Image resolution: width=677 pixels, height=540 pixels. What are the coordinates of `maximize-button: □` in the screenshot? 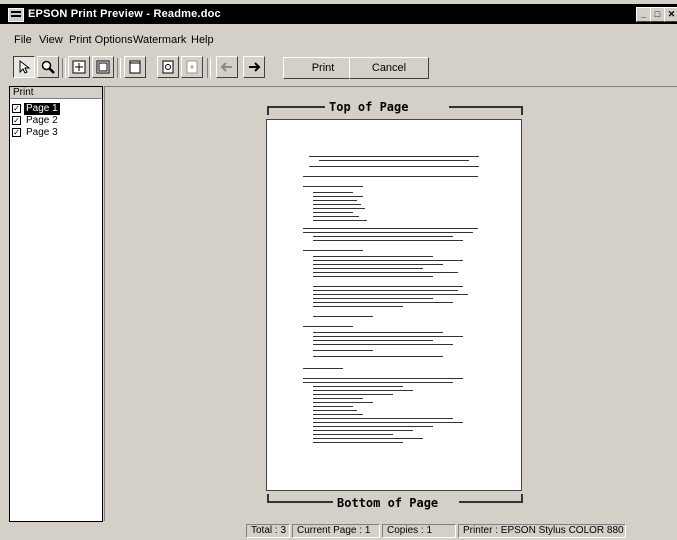 It's located at (657, 14).